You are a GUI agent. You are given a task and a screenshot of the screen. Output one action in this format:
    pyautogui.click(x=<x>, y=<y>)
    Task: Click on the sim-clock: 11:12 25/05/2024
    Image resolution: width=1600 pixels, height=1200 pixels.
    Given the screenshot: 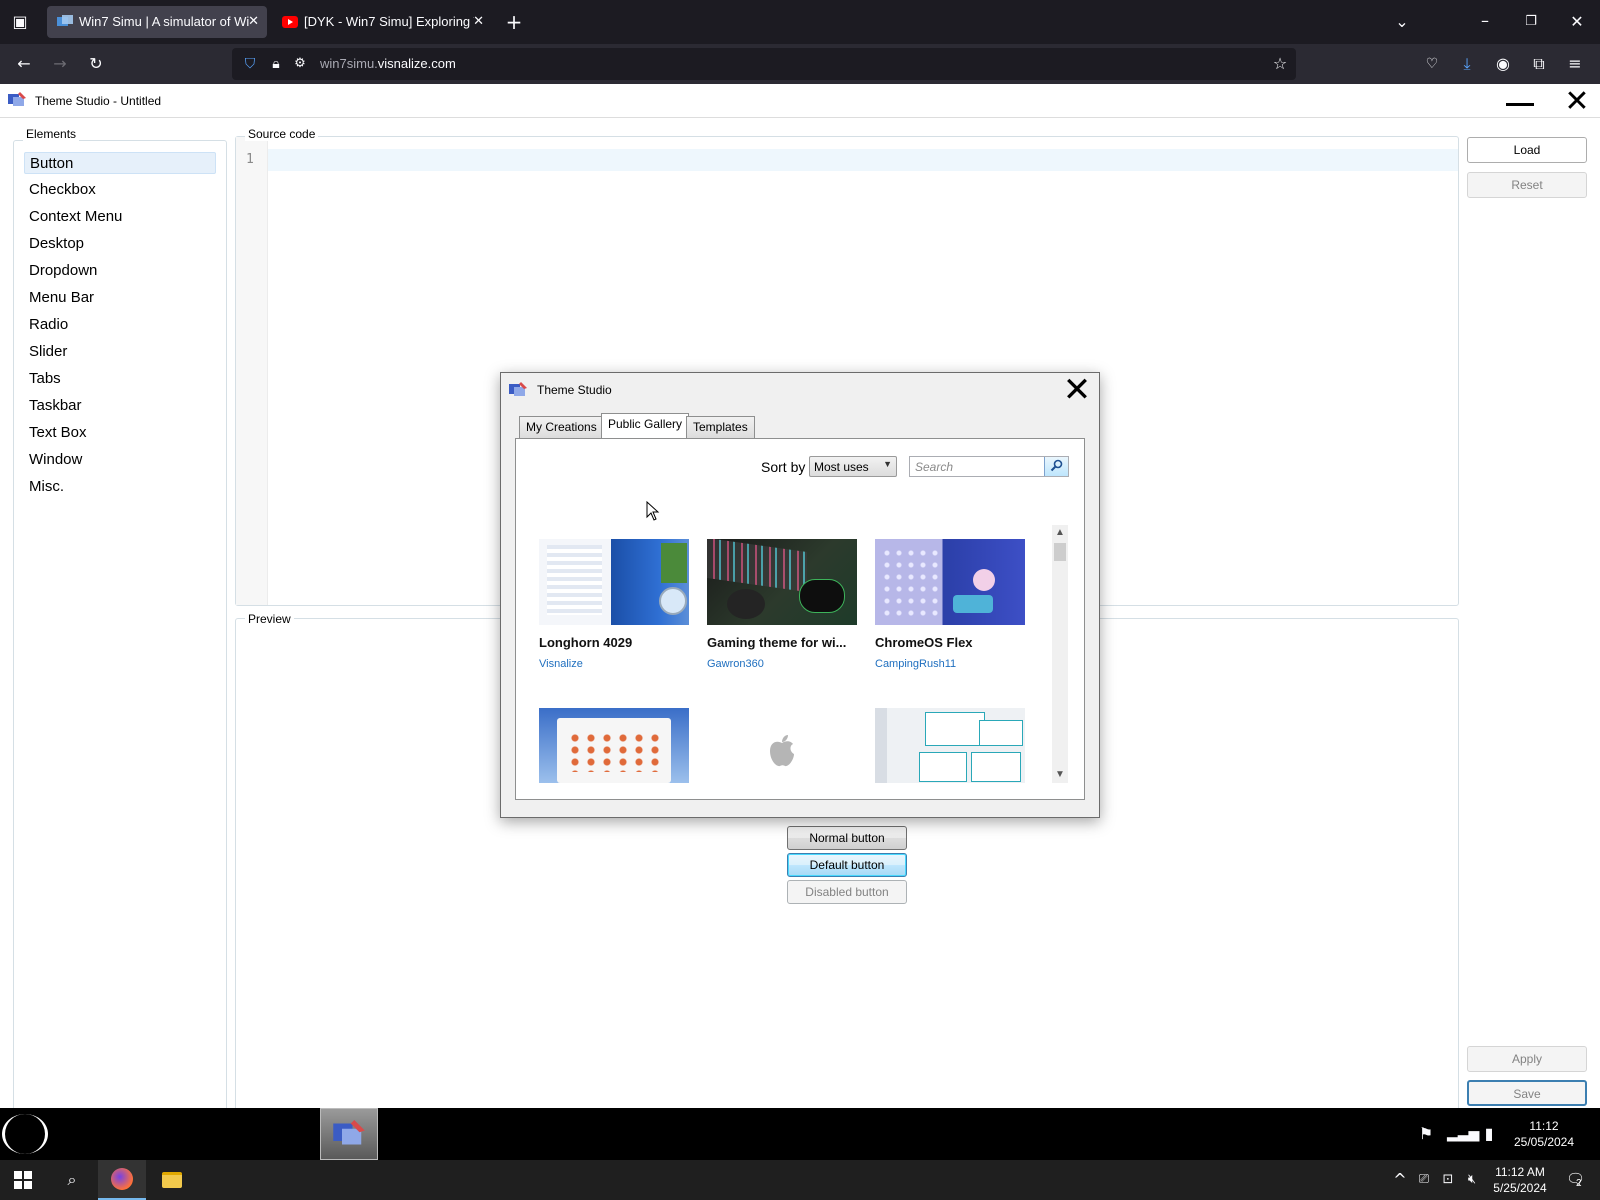 What is the action you would take?
    pyautogui.click(x=1544, y=1134)
    